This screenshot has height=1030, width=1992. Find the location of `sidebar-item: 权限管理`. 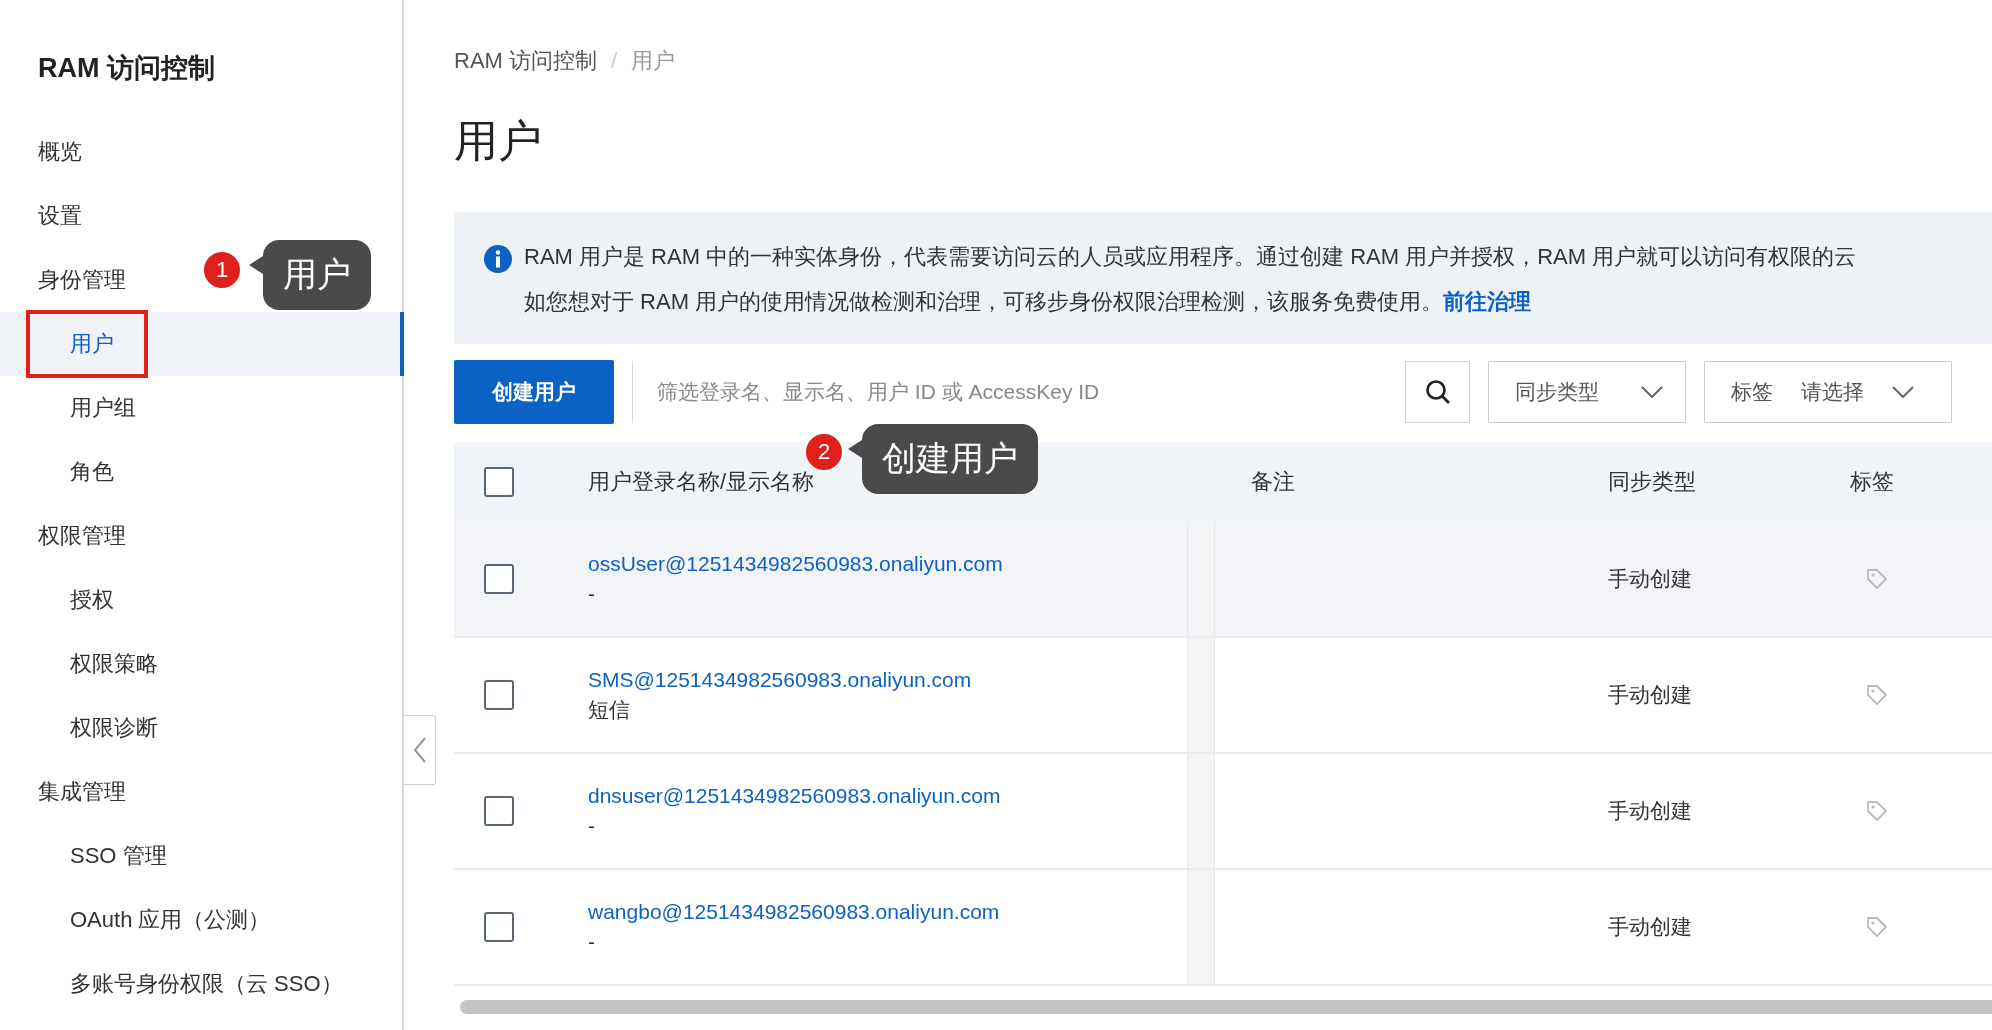

sidebar-item: 权限管理 is located at coordinates (68, 536).